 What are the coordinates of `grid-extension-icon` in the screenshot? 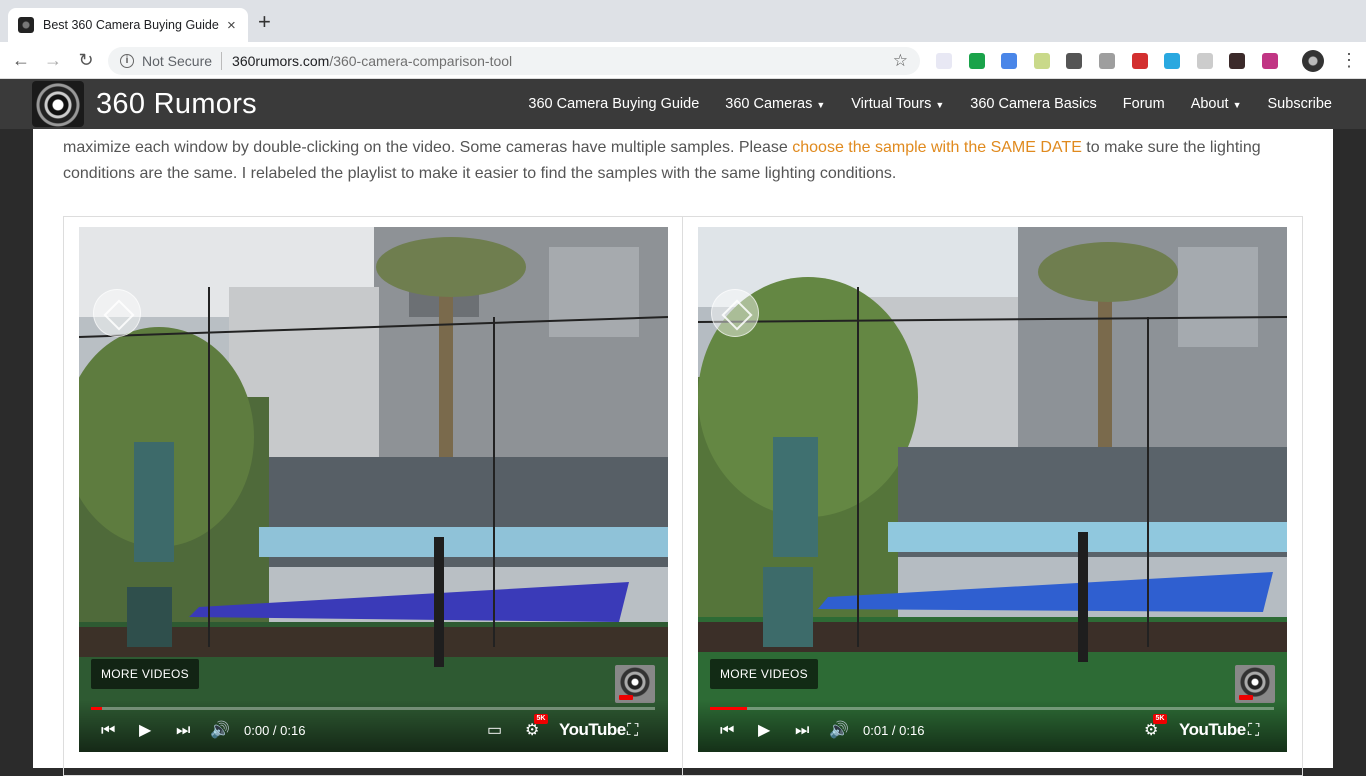 It's located at (1204, 61).